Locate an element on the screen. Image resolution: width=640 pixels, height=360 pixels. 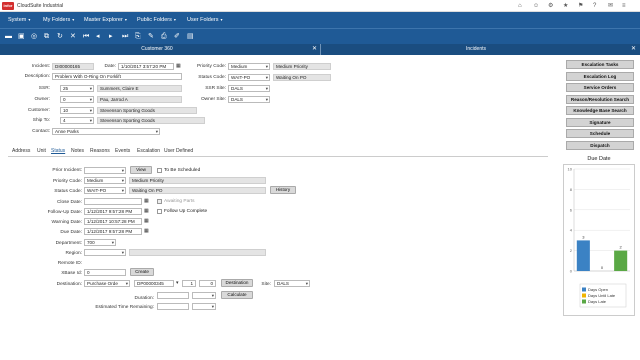
follow-up-date-label: Follow-Up Date: is located at coordinates (64, 212).